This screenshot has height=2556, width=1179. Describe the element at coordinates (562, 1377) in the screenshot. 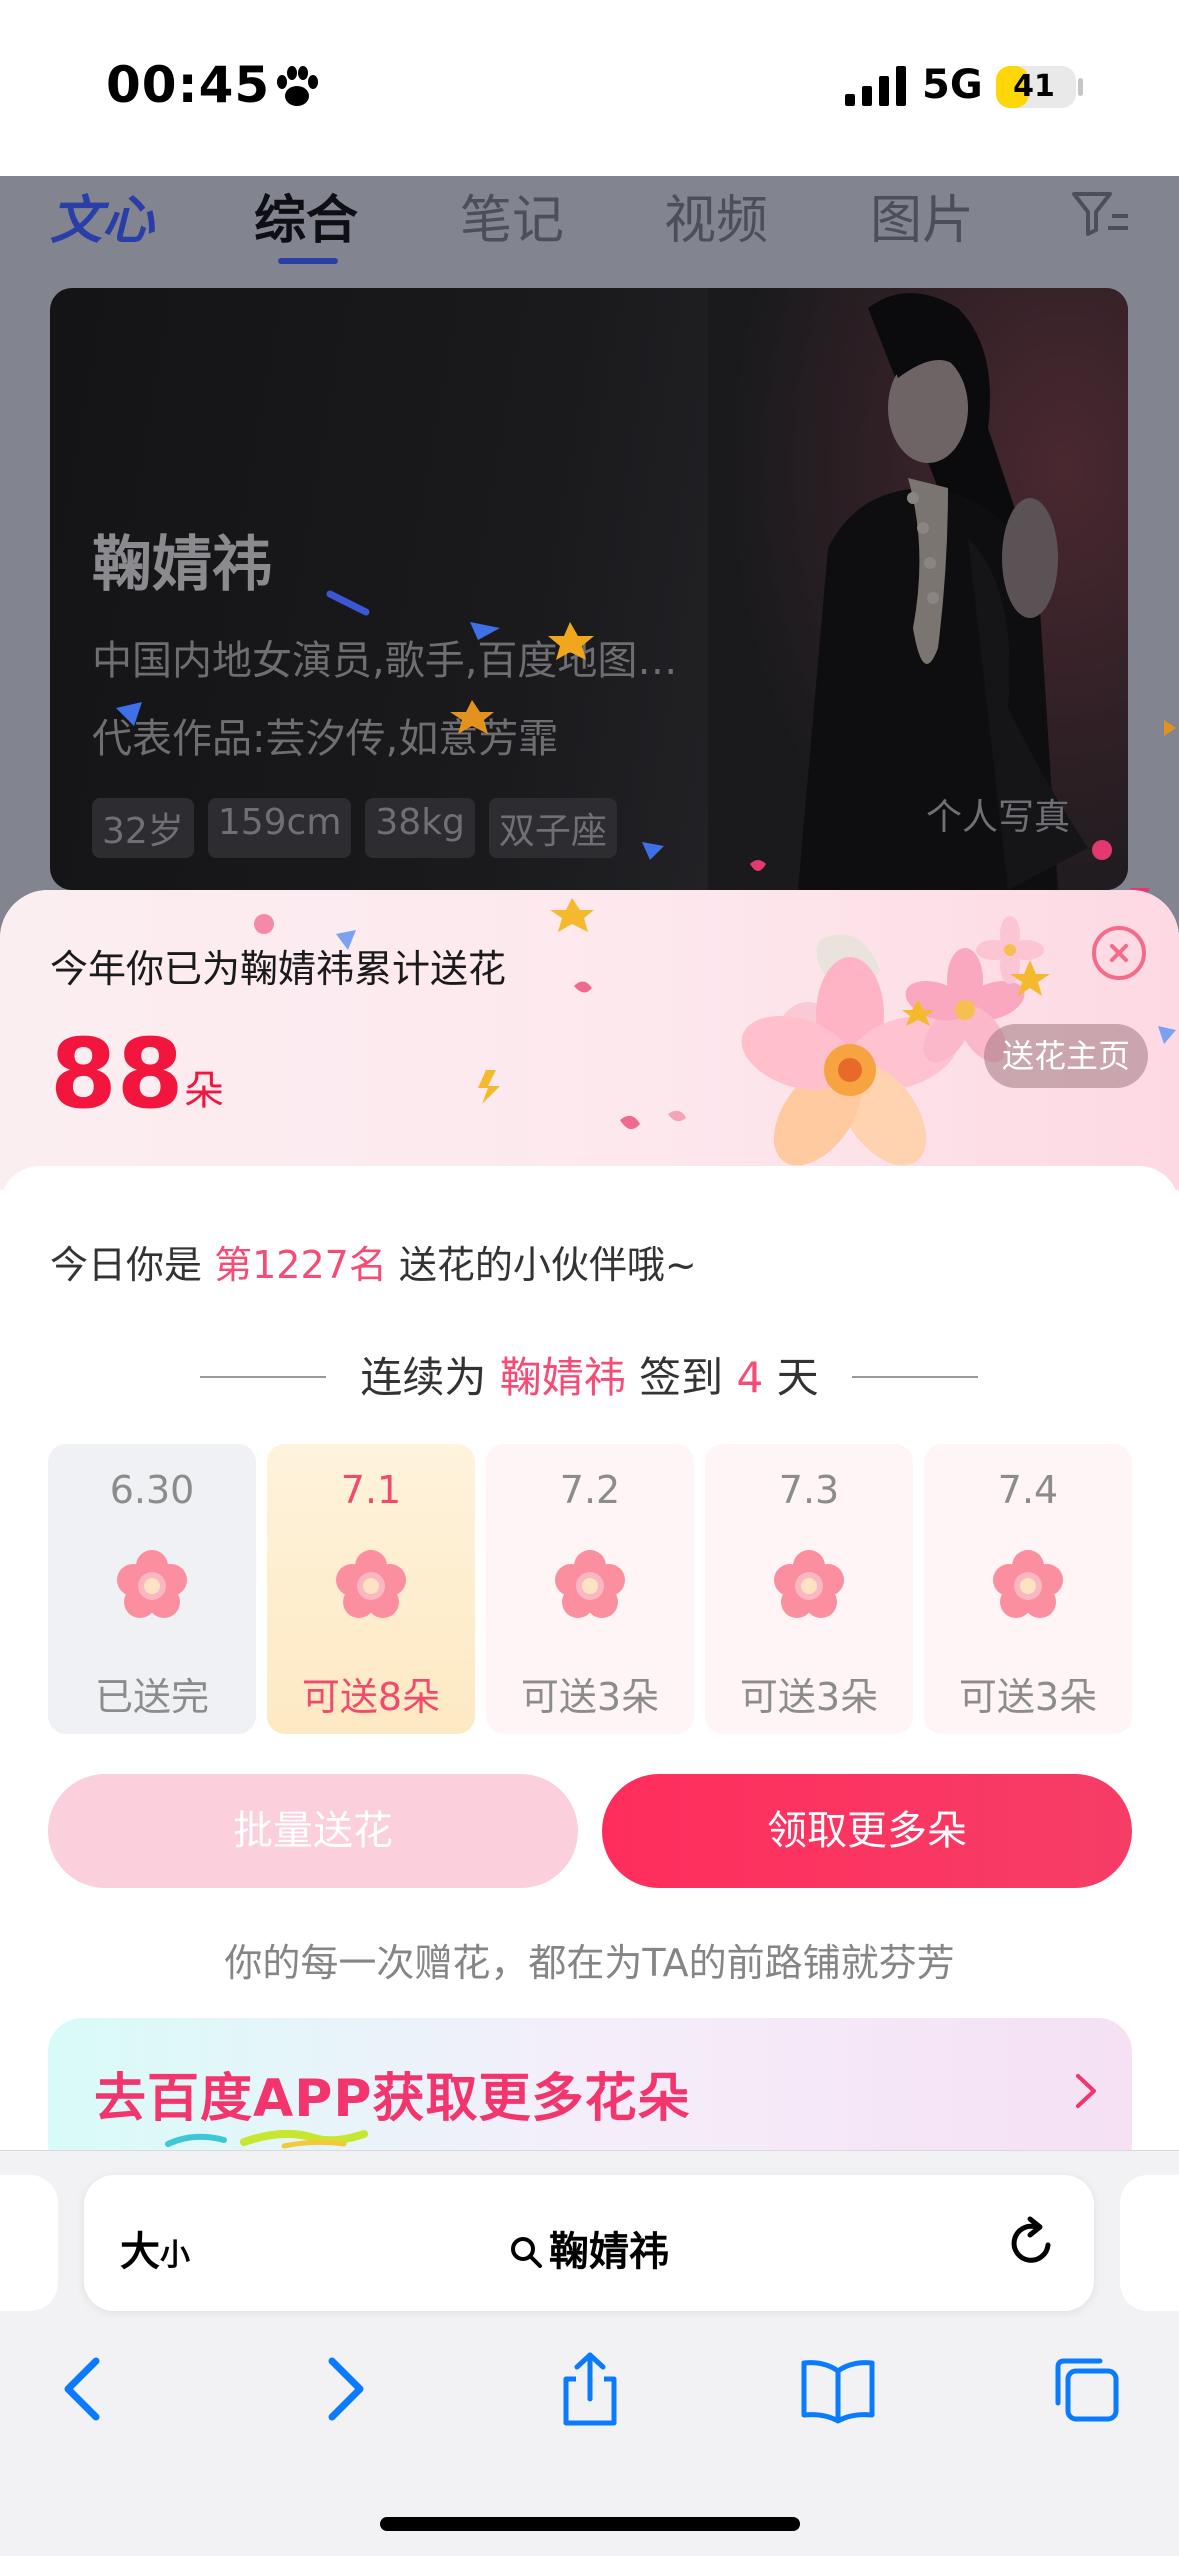

I see `streak-name: 鞠婧祎` at that location.